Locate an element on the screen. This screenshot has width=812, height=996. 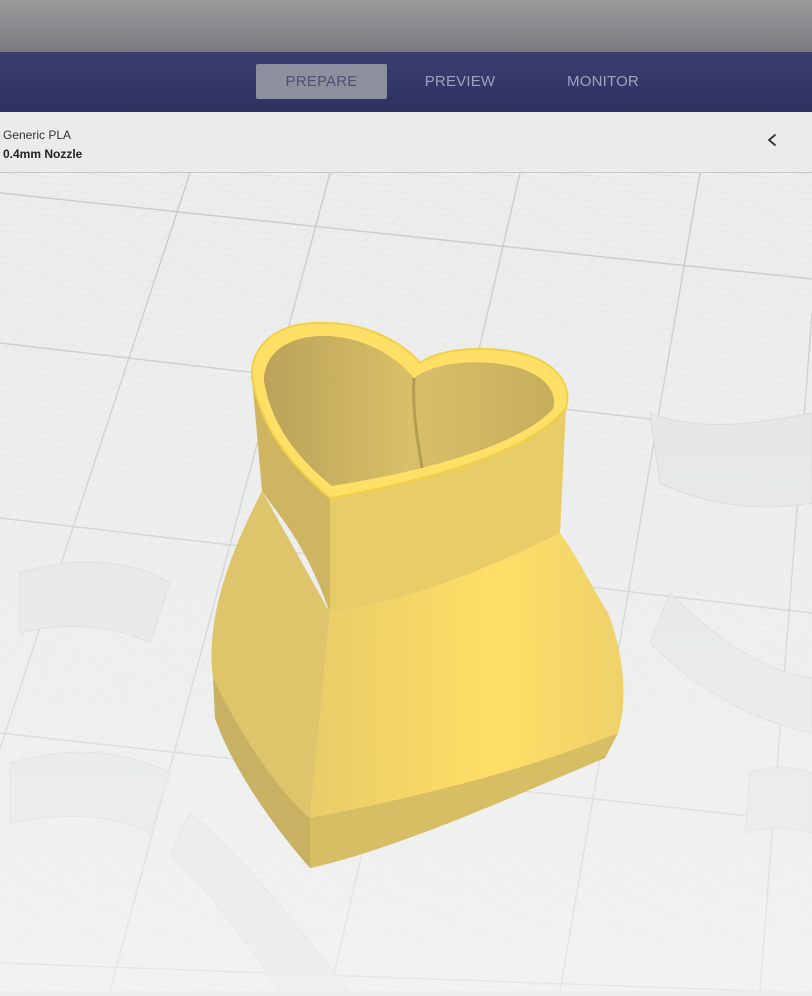
chevron-left-icon is located at coordinates (772, 140).